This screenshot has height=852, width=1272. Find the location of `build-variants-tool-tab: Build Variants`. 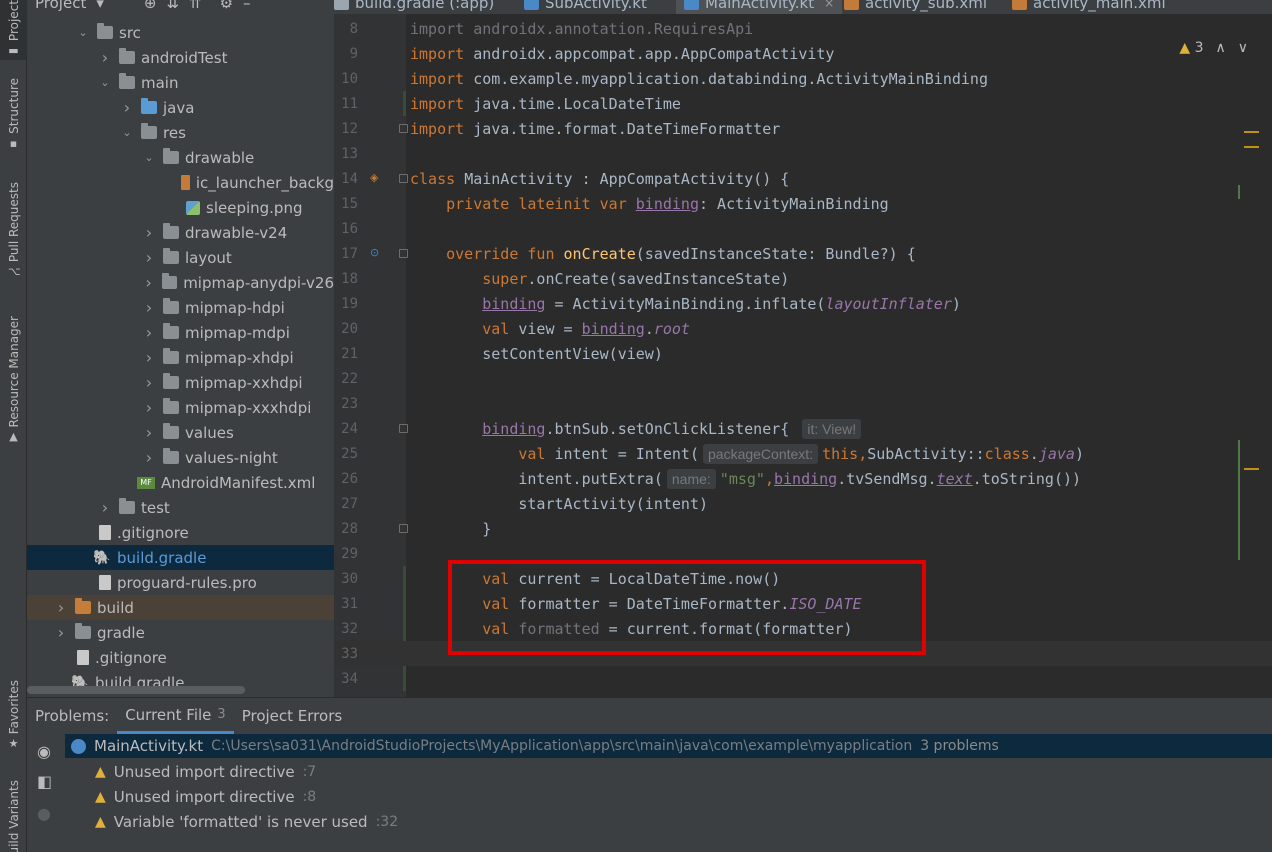

build-variants-tool-tab: Build Variants is located at coordinates (13, 816).